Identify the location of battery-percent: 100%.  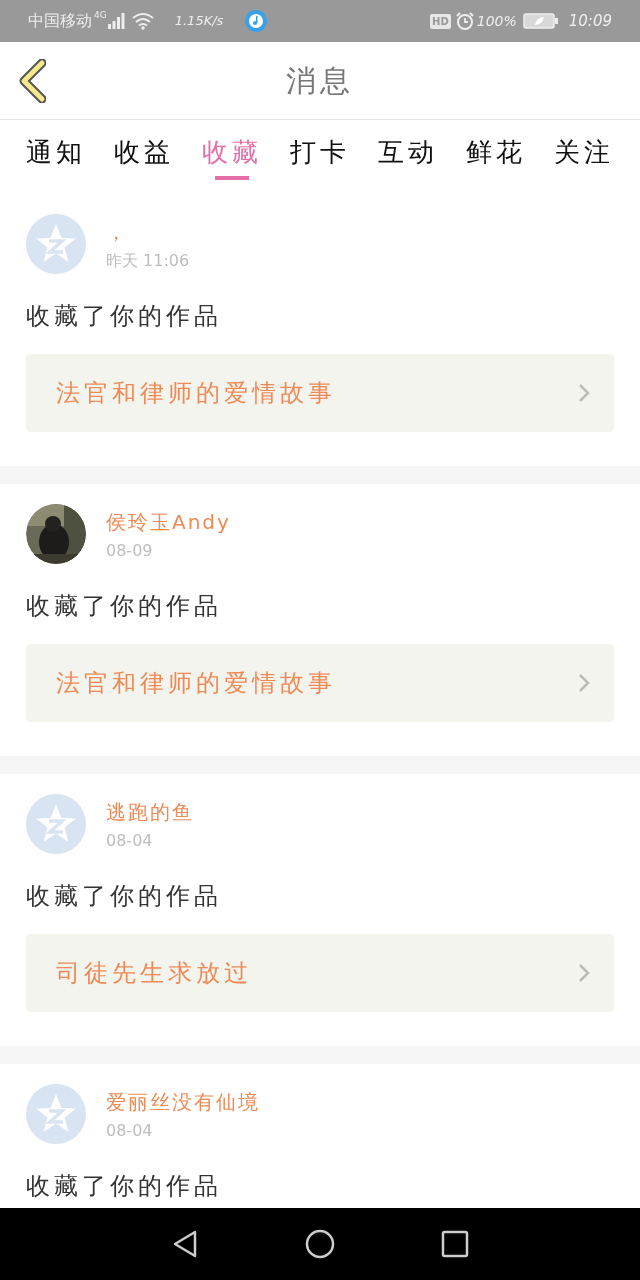
(496, 21).